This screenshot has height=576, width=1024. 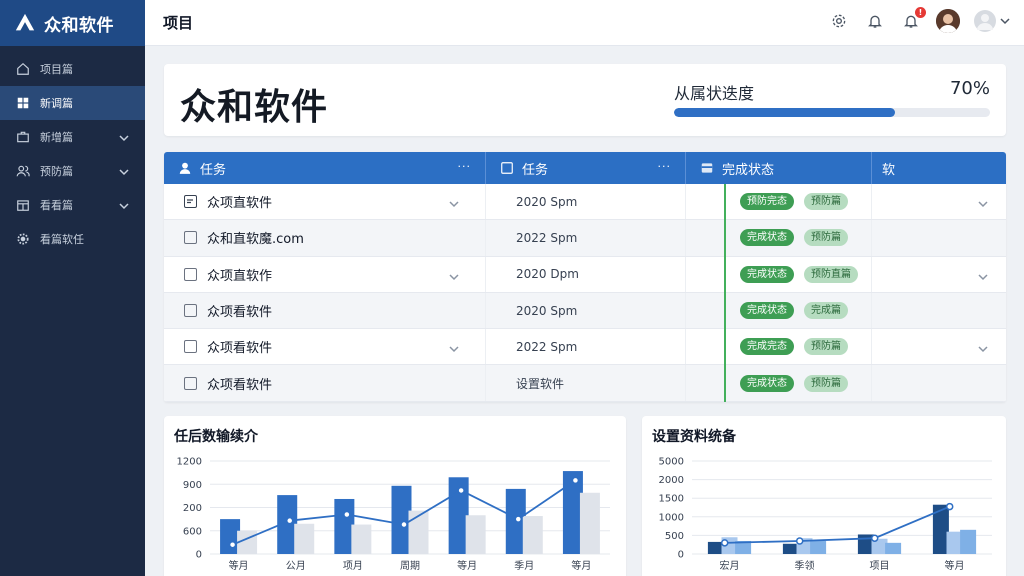 I want to click on logo-icon, so click(x=25, y=22).